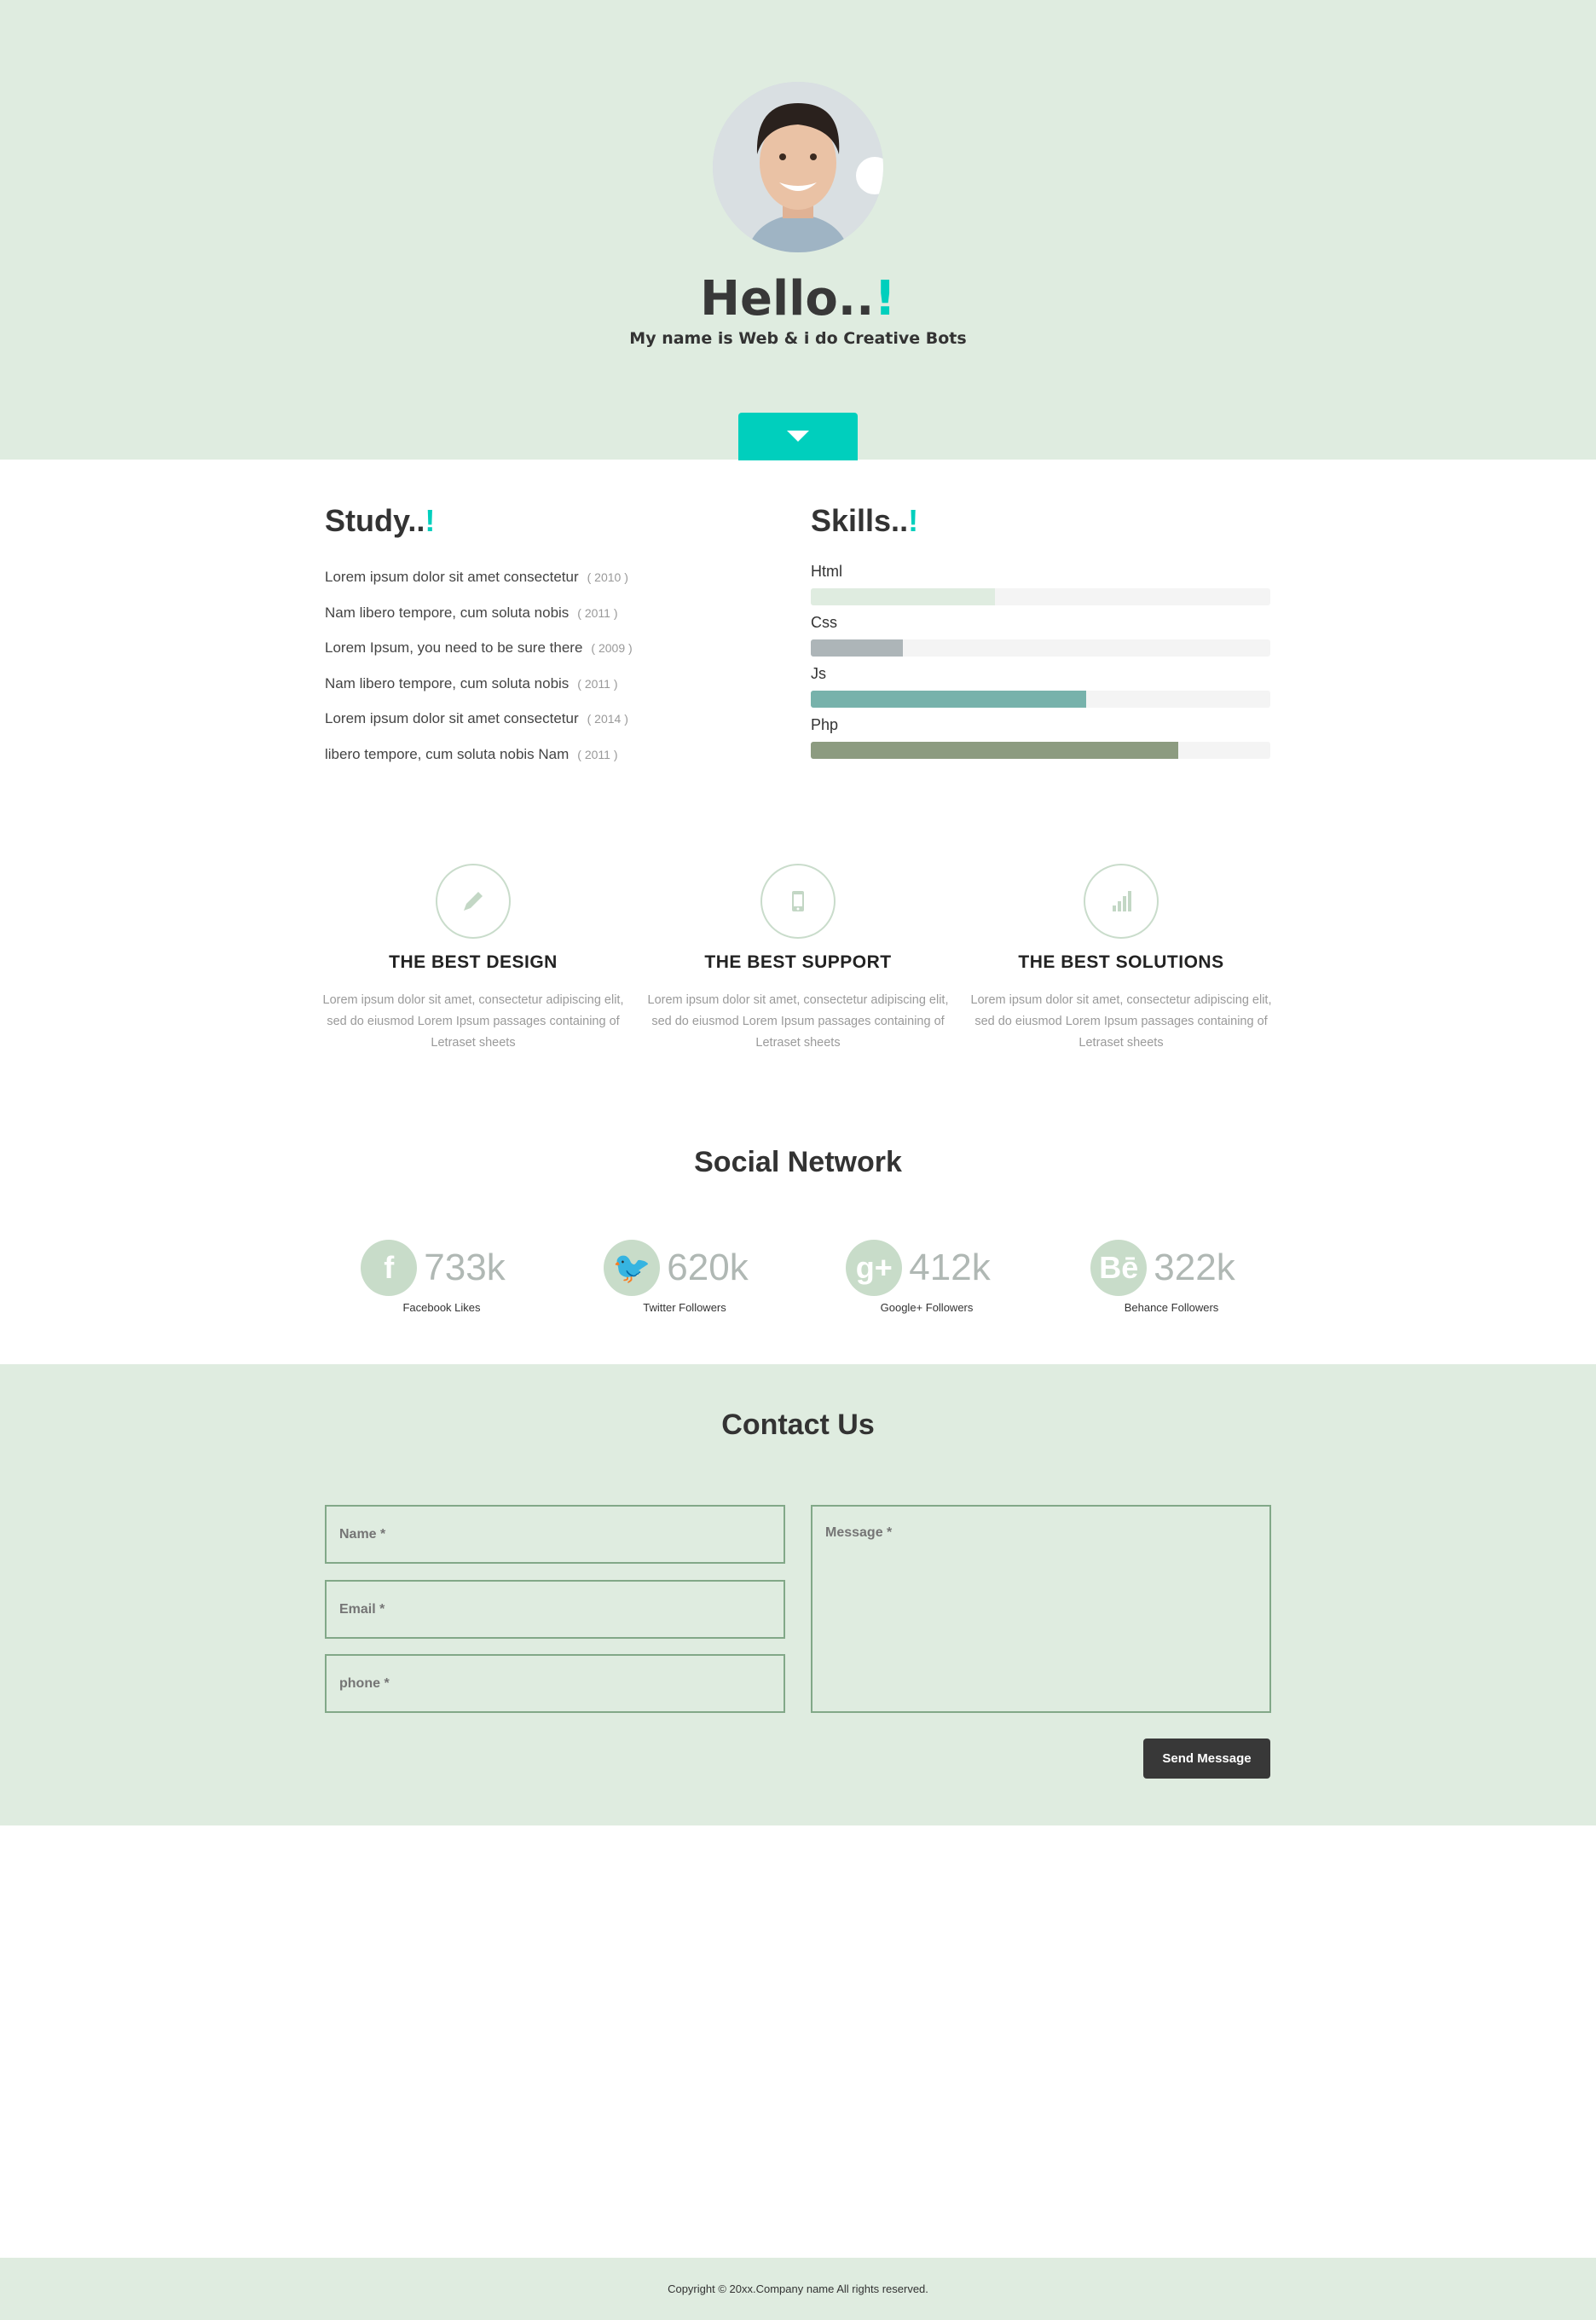 The height and width of the screenshot is (2320, 1596). Describe the element at coordinates (473, 962) in the screenshot. I see `feature-title: THE BEST DESIGN` at that location.